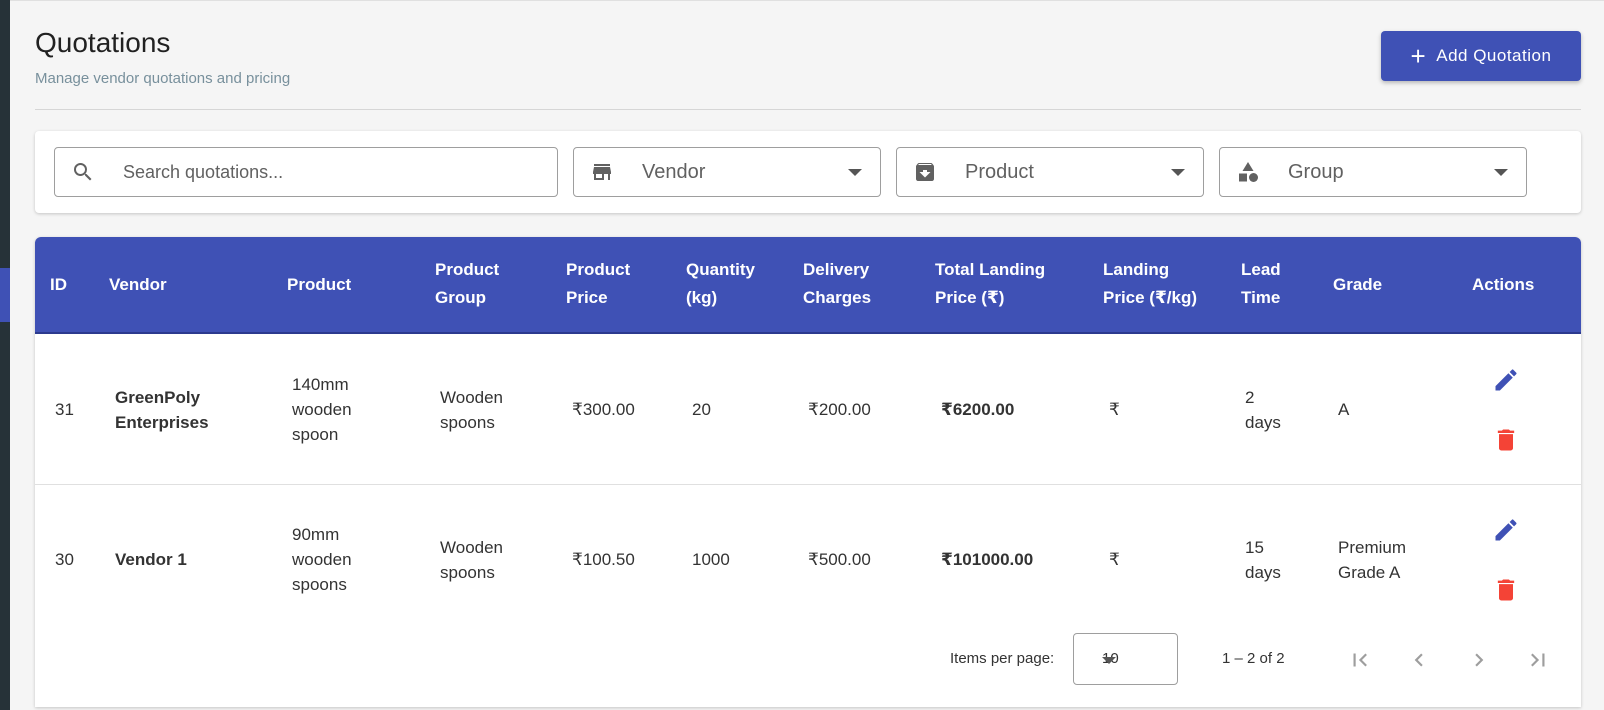 This screenshot has width=1604, height=710. I want to click on column-header-lead-time: Lead Time, so click(1261, 284).